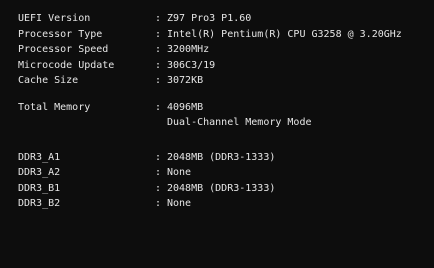 This screenshot has width=434, height=268. What do you see at coordinates (39, 203) in the screenshot?
I see `ddr3-b2-label: DDR3_B2` at bounding box center [39, 203].